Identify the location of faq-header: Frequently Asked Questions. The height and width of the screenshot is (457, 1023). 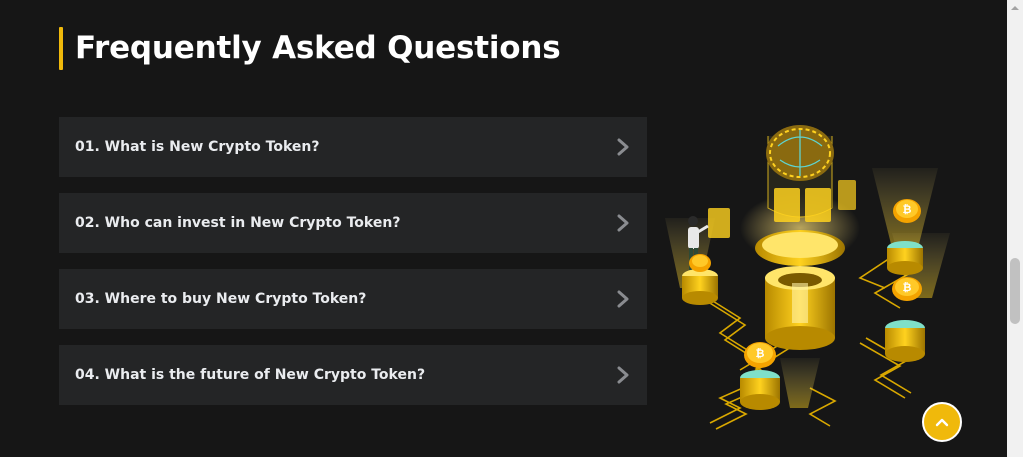
(310, 48).